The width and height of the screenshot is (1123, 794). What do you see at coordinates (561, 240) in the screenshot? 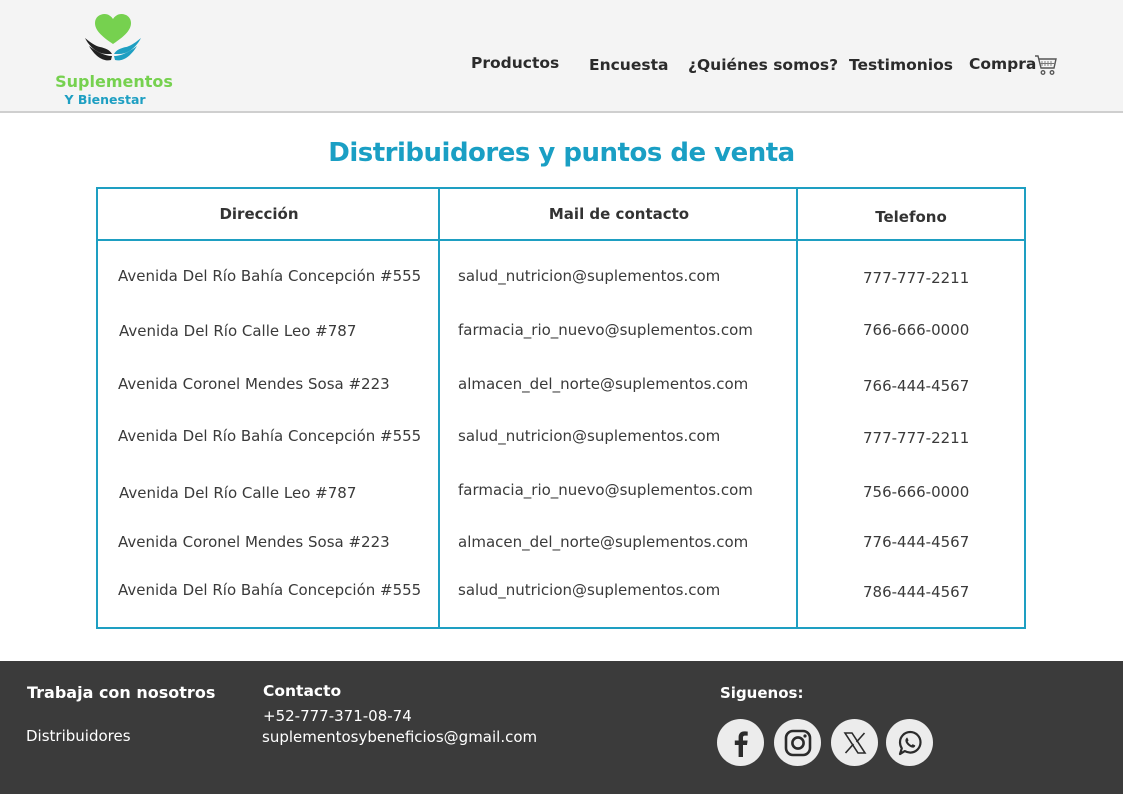
I see `header-divider` at bounding box center [561, 240].